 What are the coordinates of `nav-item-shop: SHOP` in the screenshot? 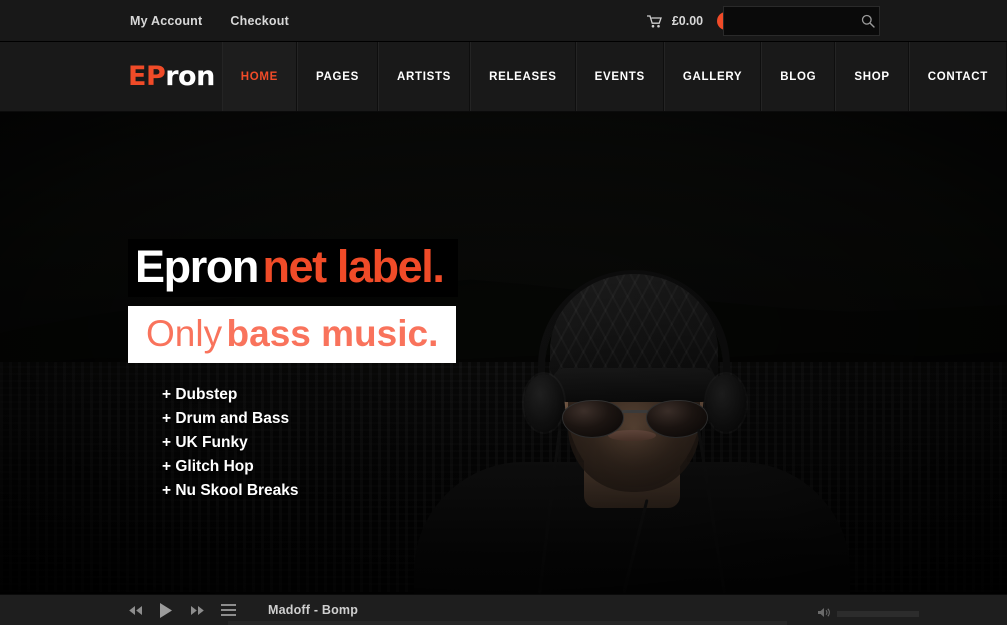 It's located at (872, 76).